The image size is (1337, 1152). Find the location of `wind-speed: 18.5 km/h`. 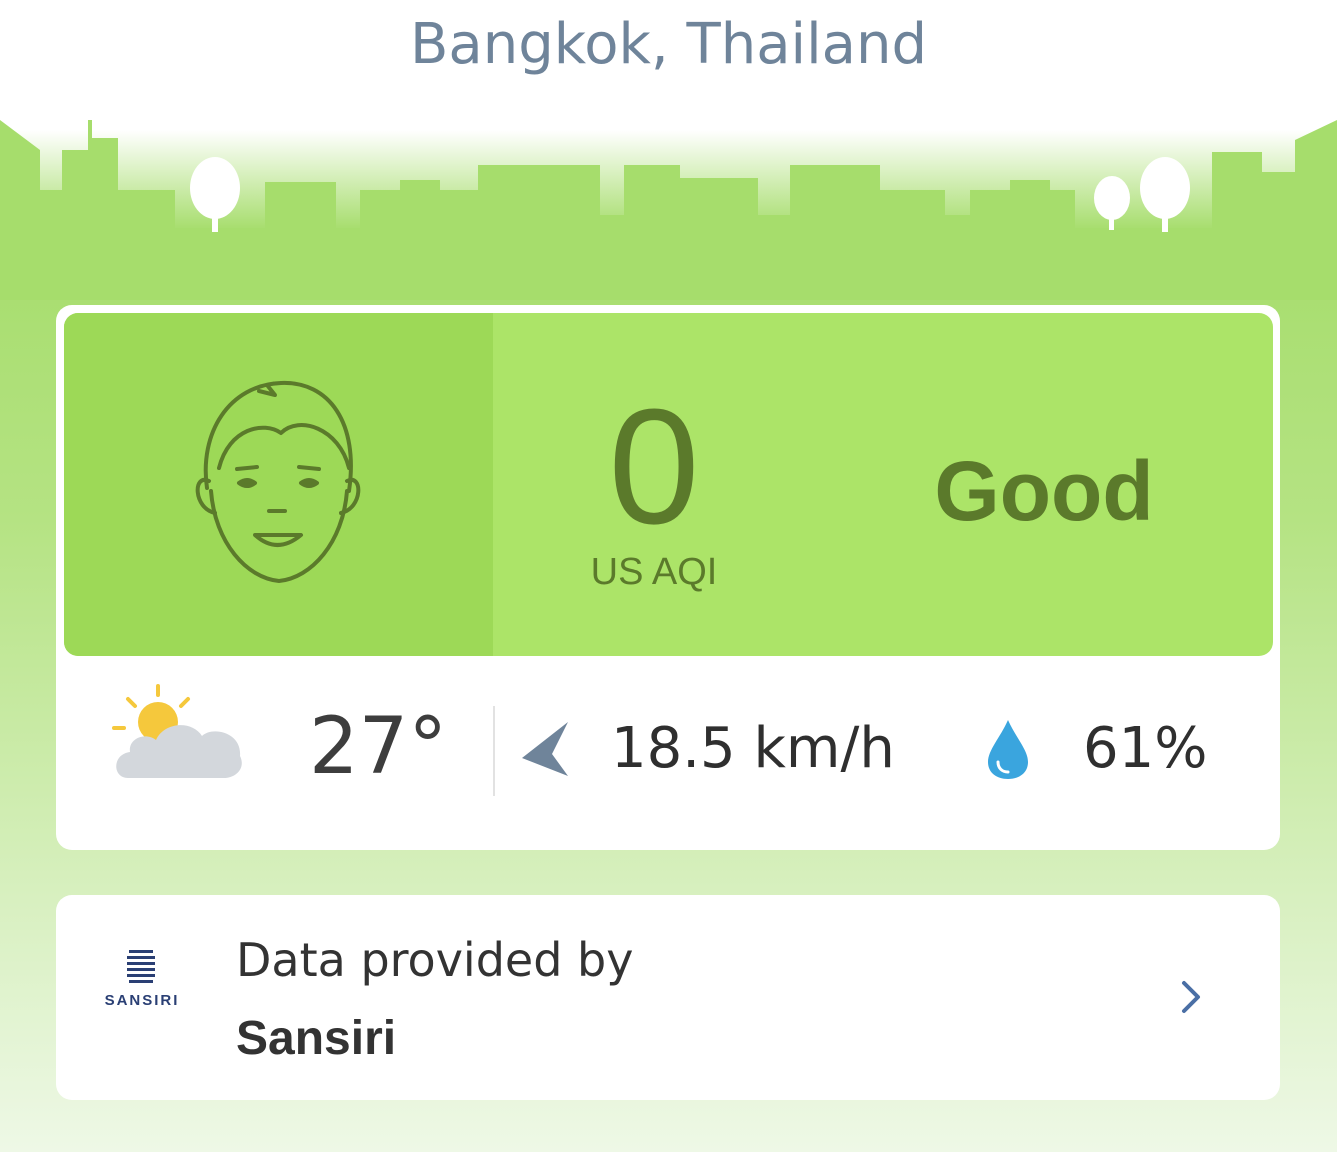

wind-speed: 18.5 km/h is located at coordinates (753, 748).